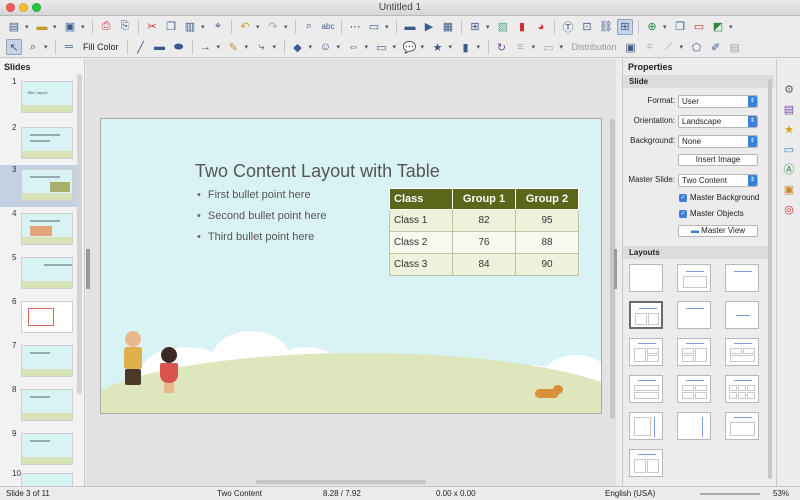  I want to click on crop-icon: ⌗, so click(650, 47).